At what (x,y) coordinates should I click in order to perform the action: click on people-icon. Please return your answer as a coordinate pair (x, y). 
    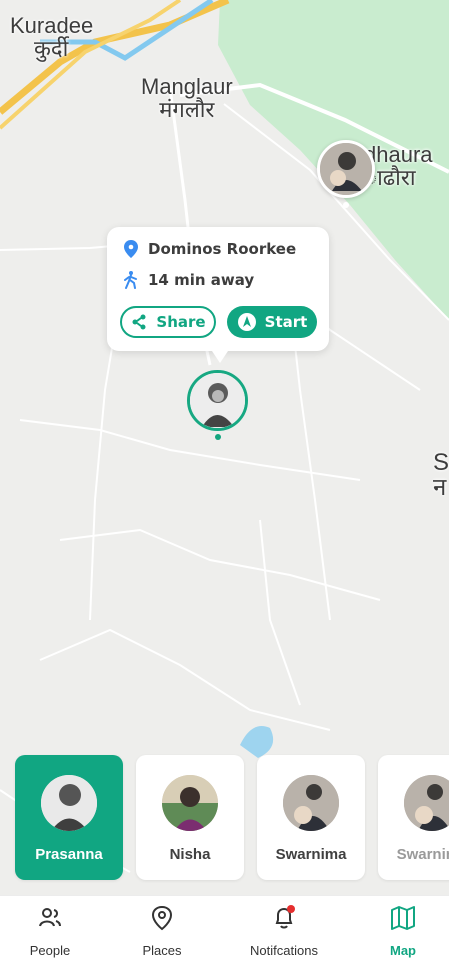
    Looking at the image, I should click on (50, 917).